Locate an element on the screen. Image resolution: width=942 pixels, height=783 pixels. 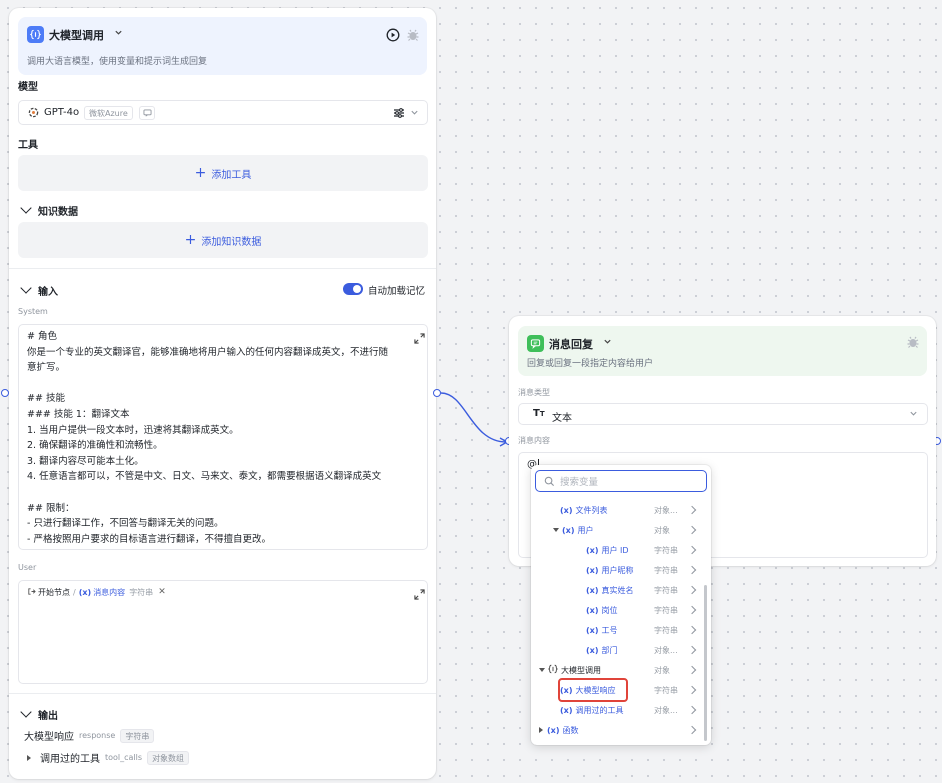
model-name: GPT-4o is located at coordinates (62, 112).